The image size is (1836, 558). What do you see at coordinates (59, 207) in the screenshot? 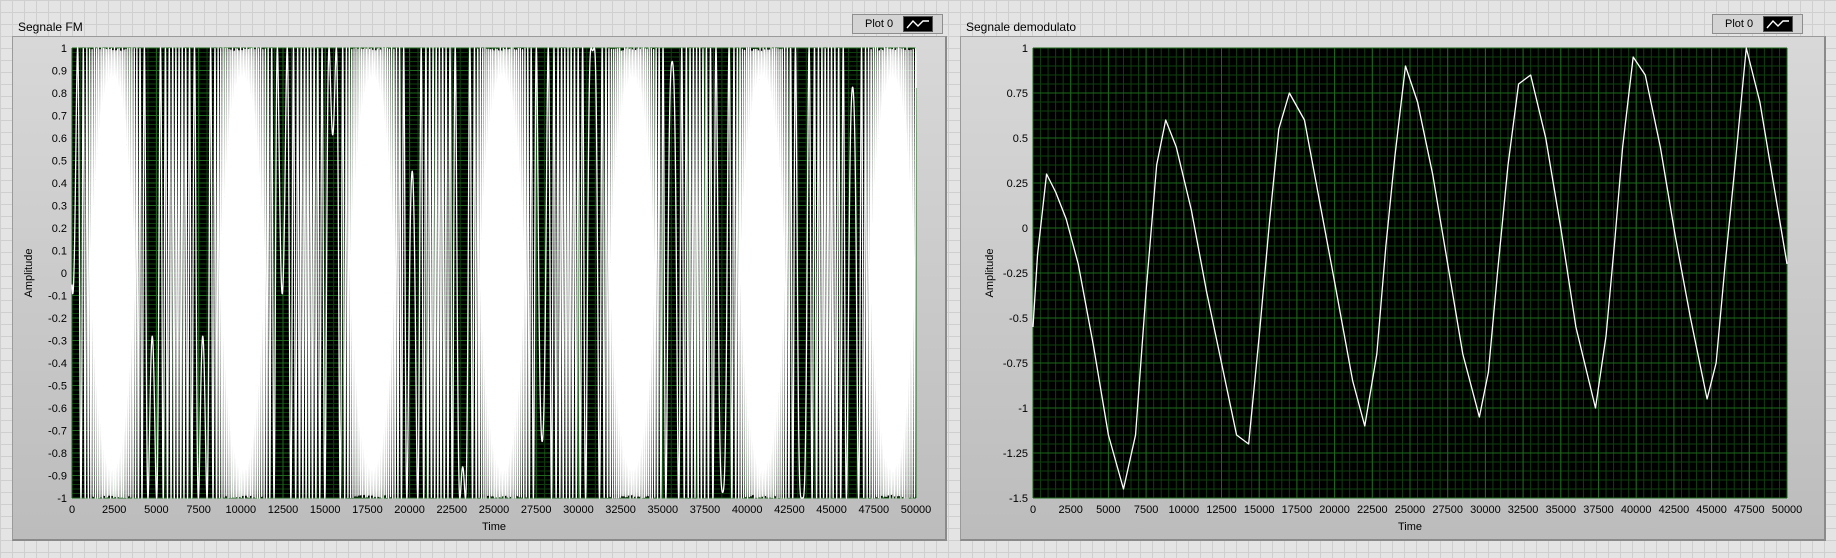
I see `y-tick-label: 0.3` at bounding box center [59, 207].